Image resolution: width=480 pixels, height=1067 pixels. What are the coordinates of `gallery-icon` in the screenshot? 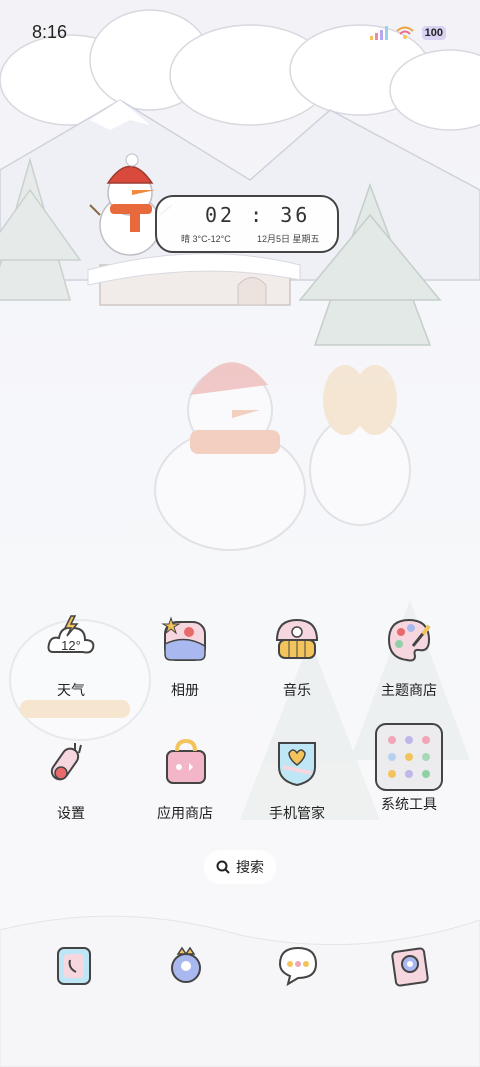 It's located at (185, 640).